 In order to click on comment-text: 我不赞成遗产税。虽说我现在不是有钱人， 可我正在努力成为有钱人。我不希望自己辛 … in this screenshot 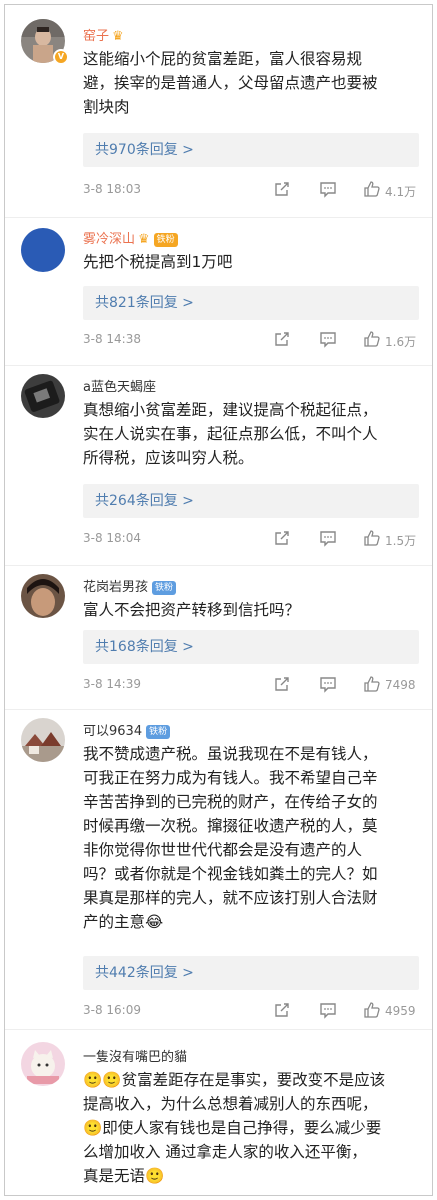, I will do `click(250, 838)`.